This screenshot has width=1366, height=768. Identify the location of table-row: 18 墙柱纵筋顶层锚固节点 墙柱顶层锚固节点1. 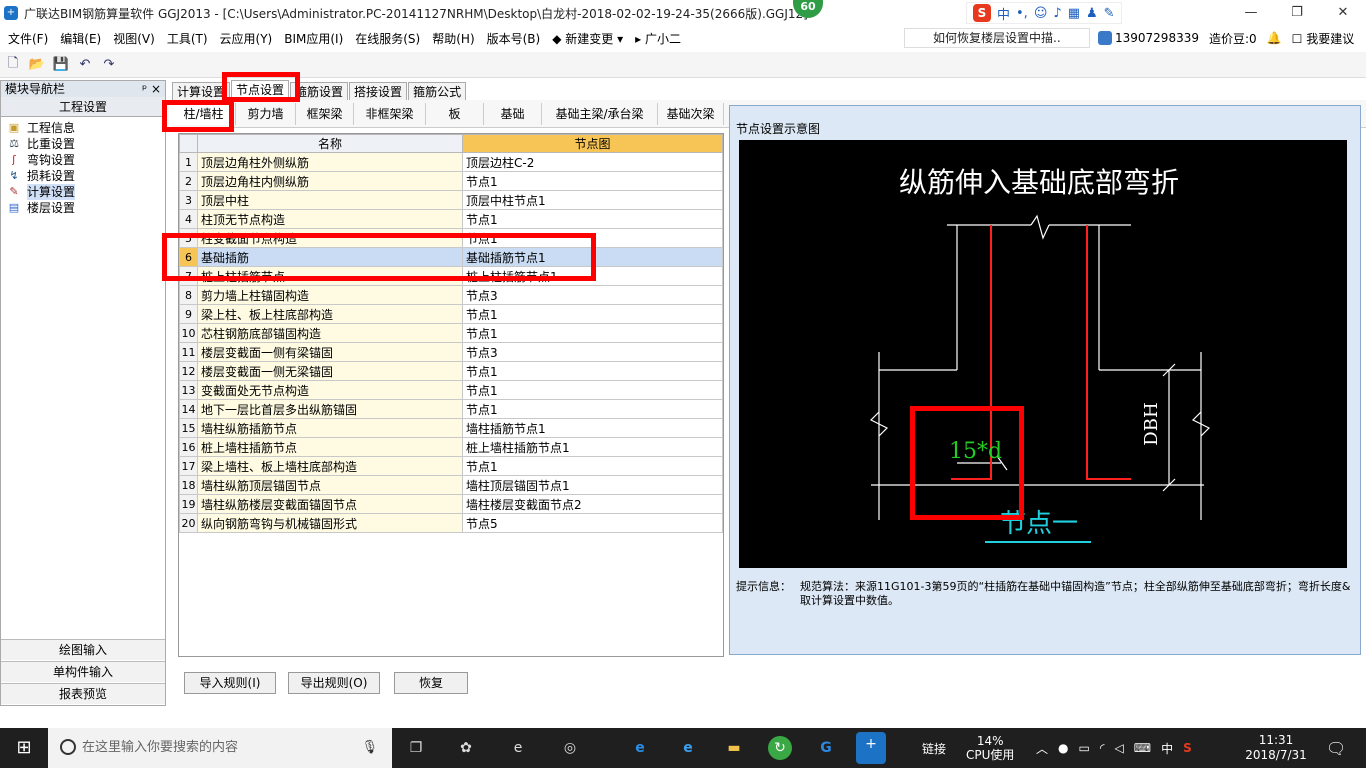
(451, 485).